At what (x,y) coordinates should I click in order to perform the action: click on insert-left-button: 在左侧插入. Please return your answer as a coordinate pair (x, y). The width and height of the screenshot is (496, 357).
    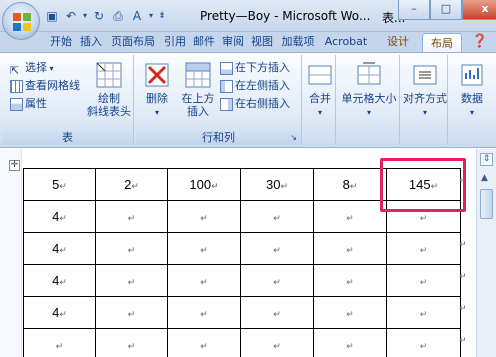
    Looking at the image, I should click on (255, 86).